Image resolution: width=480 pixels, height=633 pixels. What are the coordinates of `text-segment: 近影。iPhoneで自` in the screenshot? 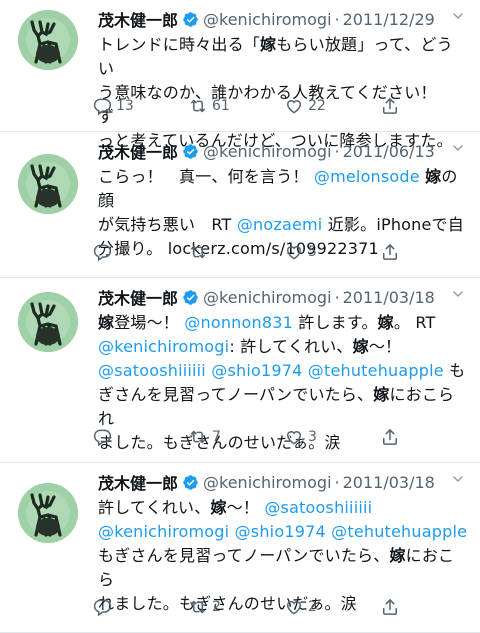 It's located at (393, 224).